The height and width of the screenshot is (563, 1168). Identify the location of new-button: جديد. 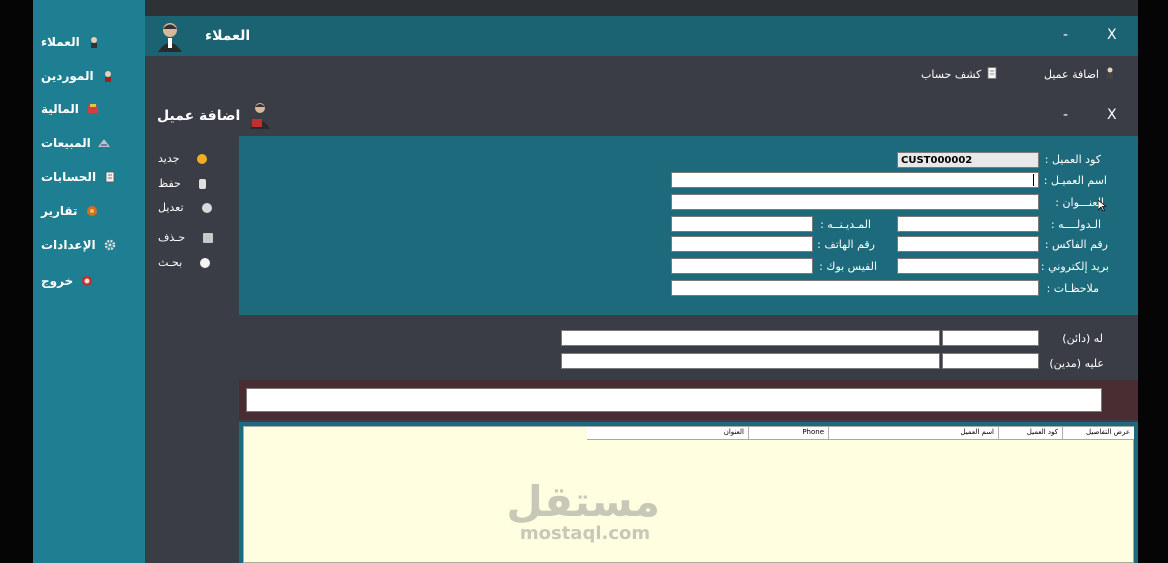
(183, 158).